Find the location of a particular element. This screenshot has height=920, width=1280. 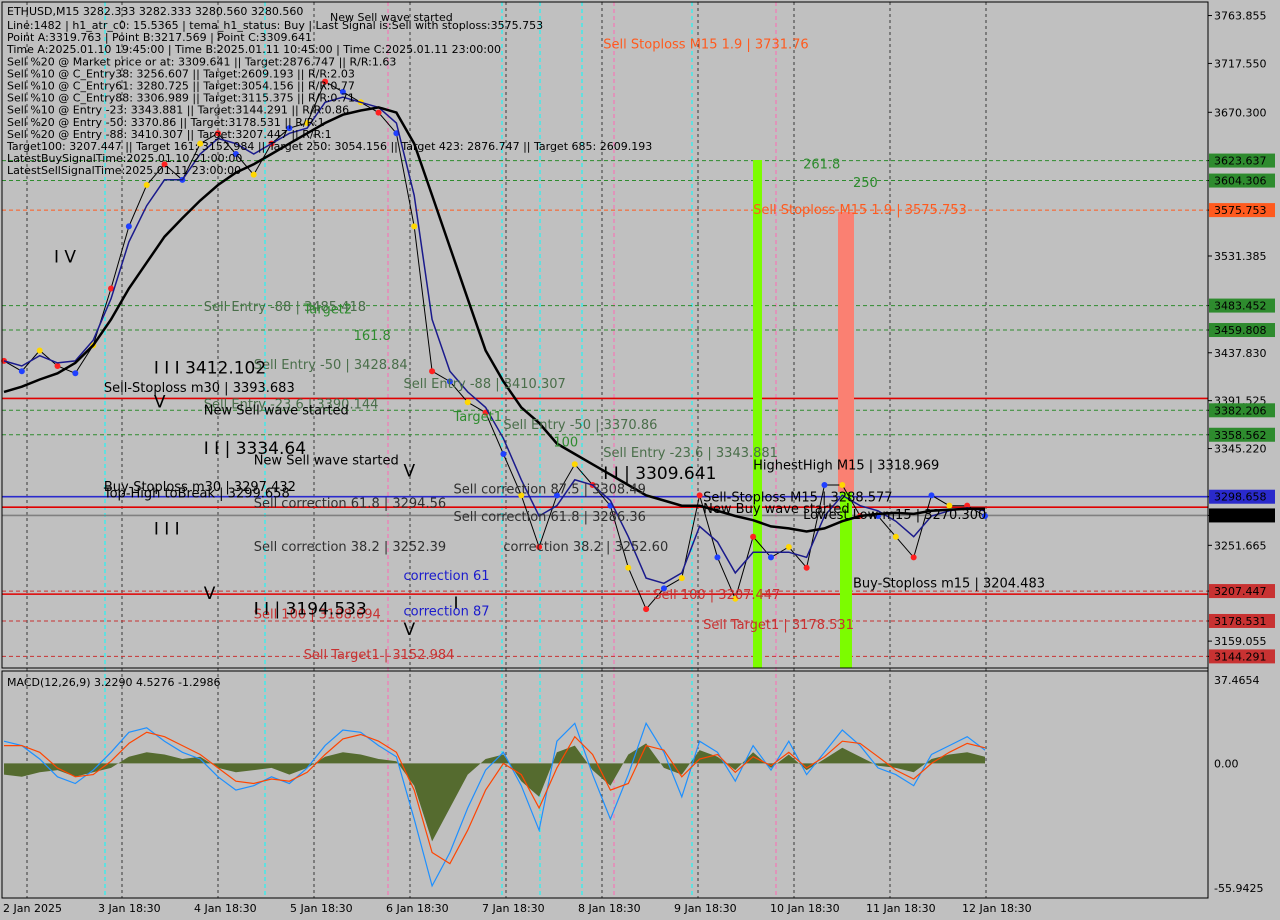

price-tick-label: 3531.385 is located at coordinates (1240, 256).